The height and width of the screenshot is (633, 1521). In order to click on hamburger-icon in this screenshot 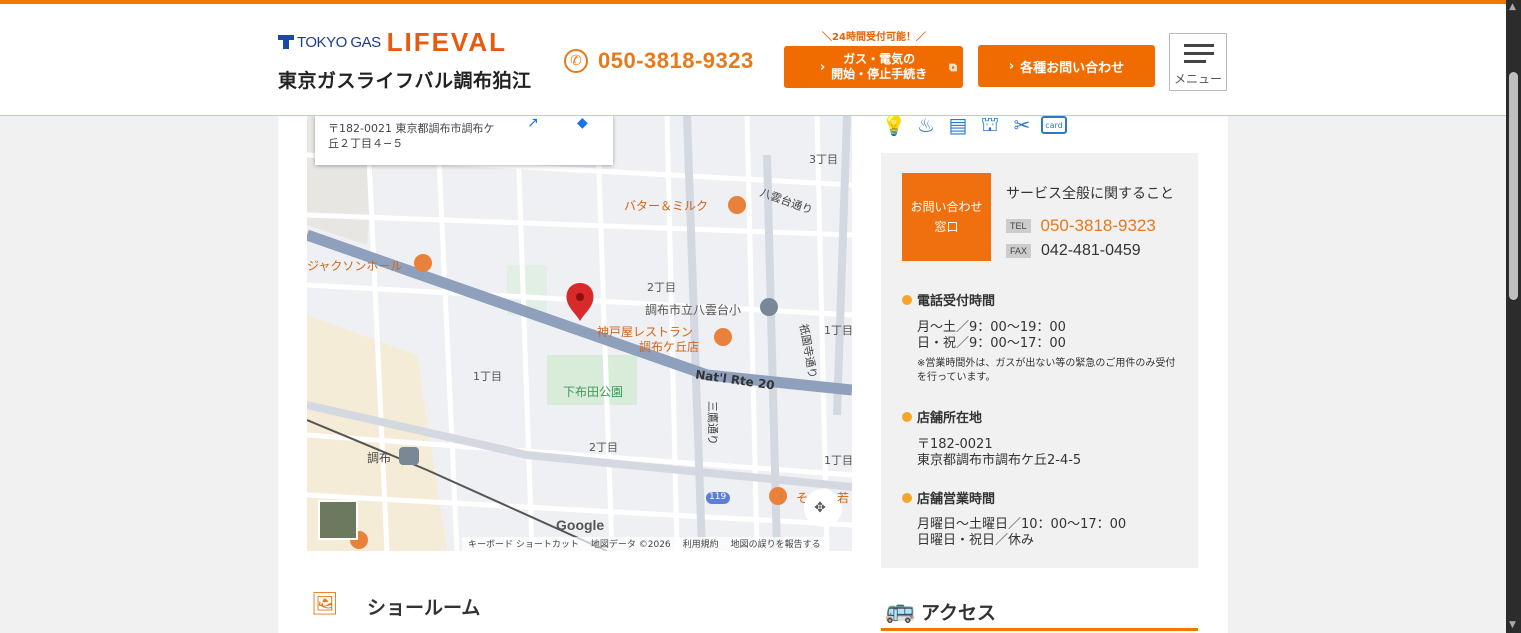, I will do `click(1199, 56)`.